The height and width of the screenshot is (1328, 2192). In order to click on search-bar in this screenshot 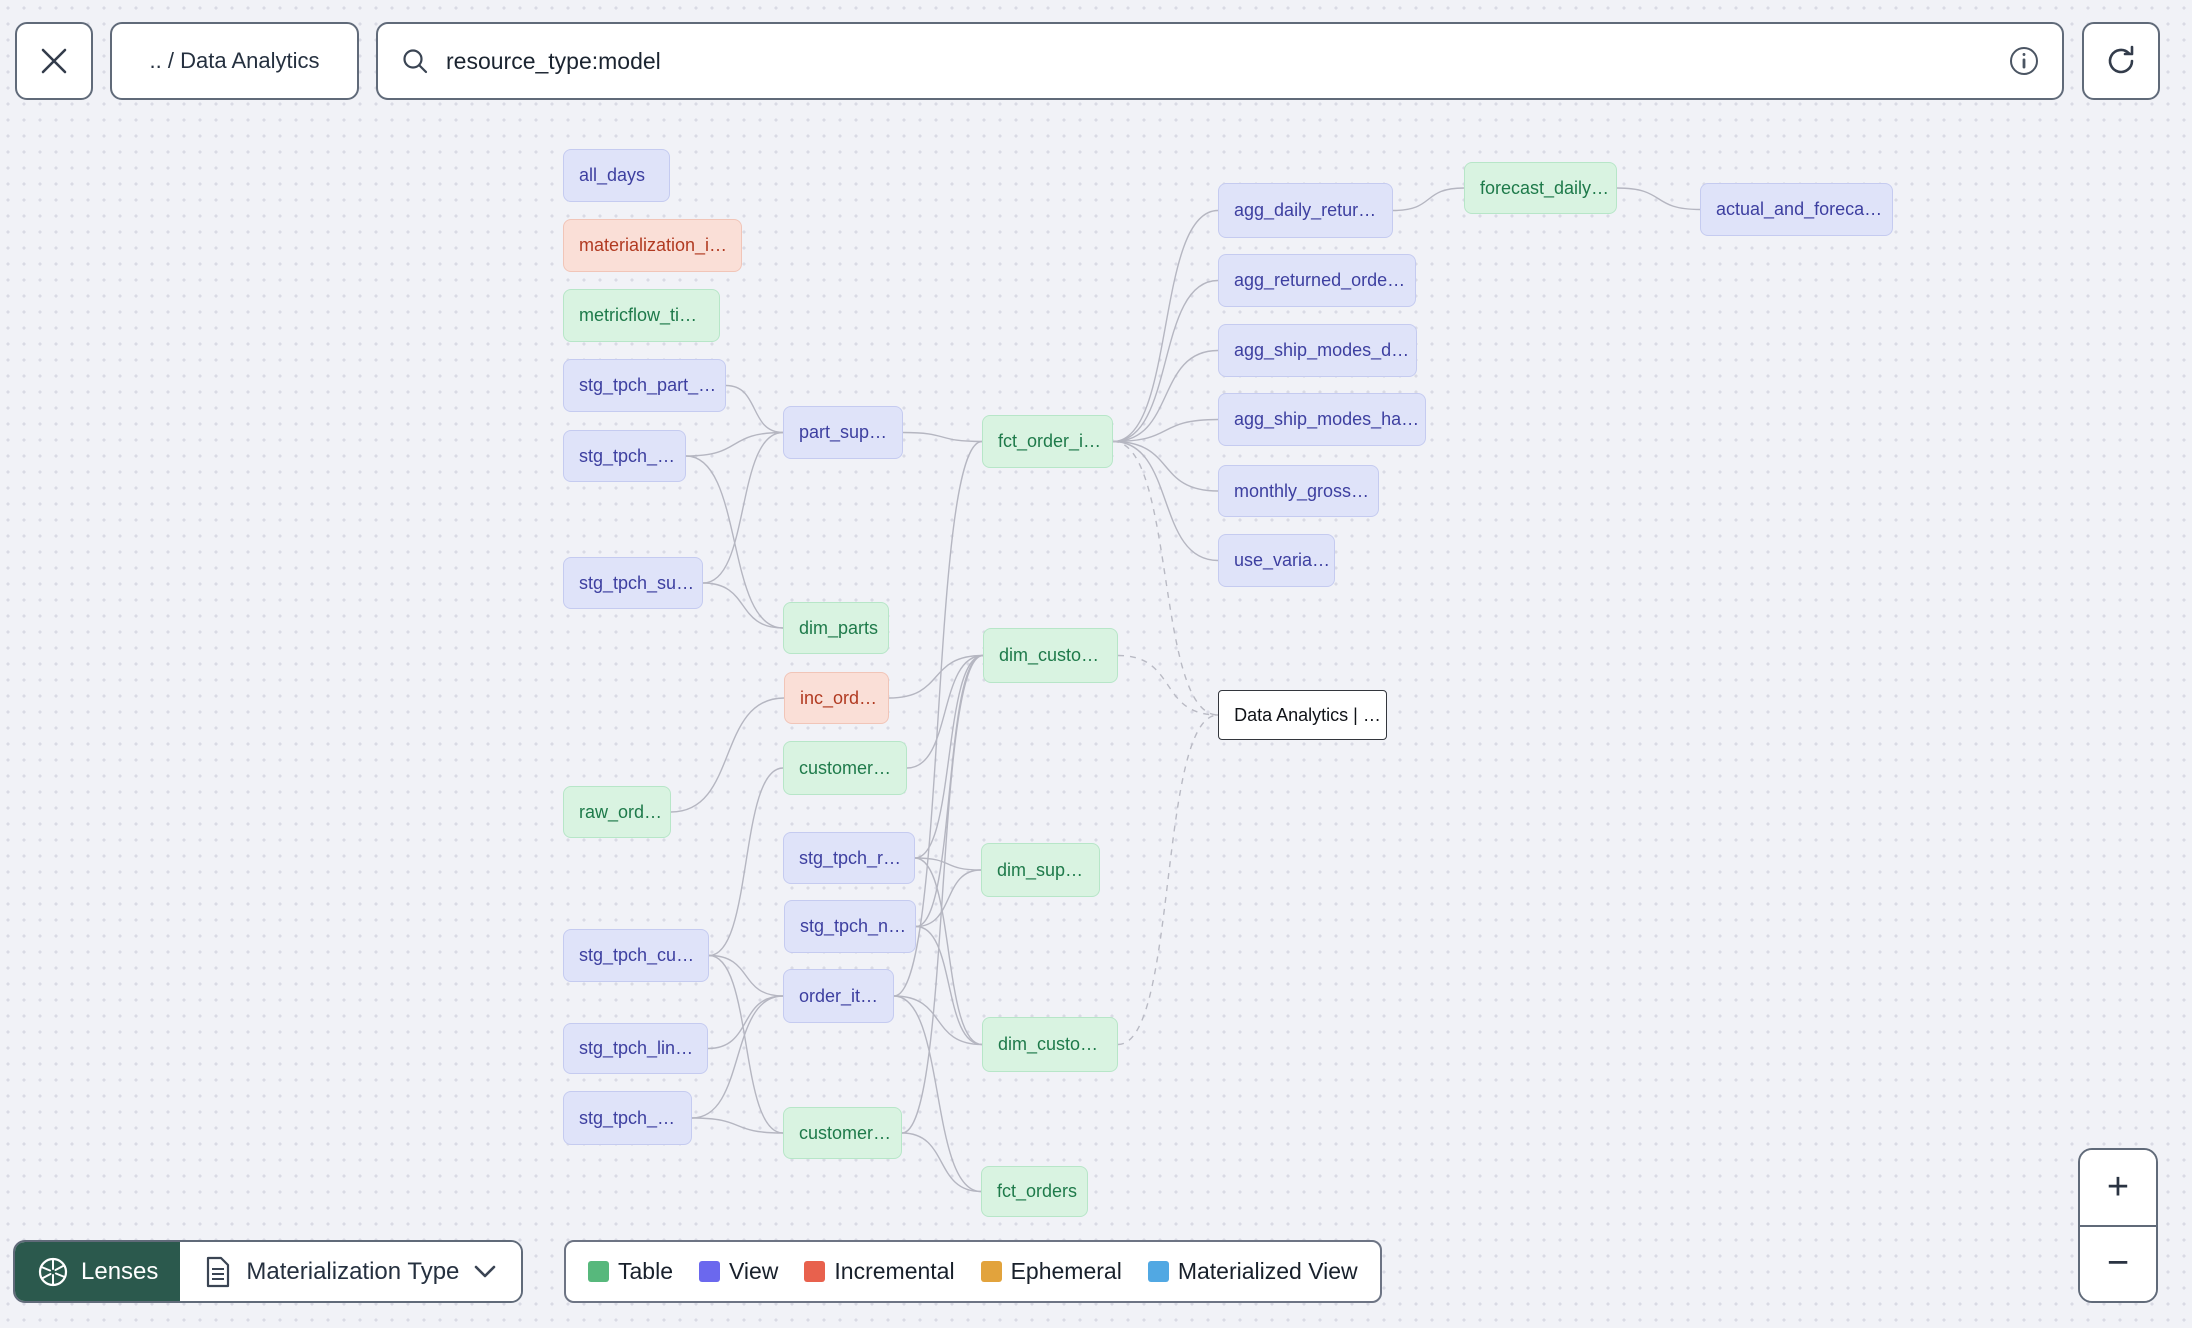, I will do `click(1220, 61)`.